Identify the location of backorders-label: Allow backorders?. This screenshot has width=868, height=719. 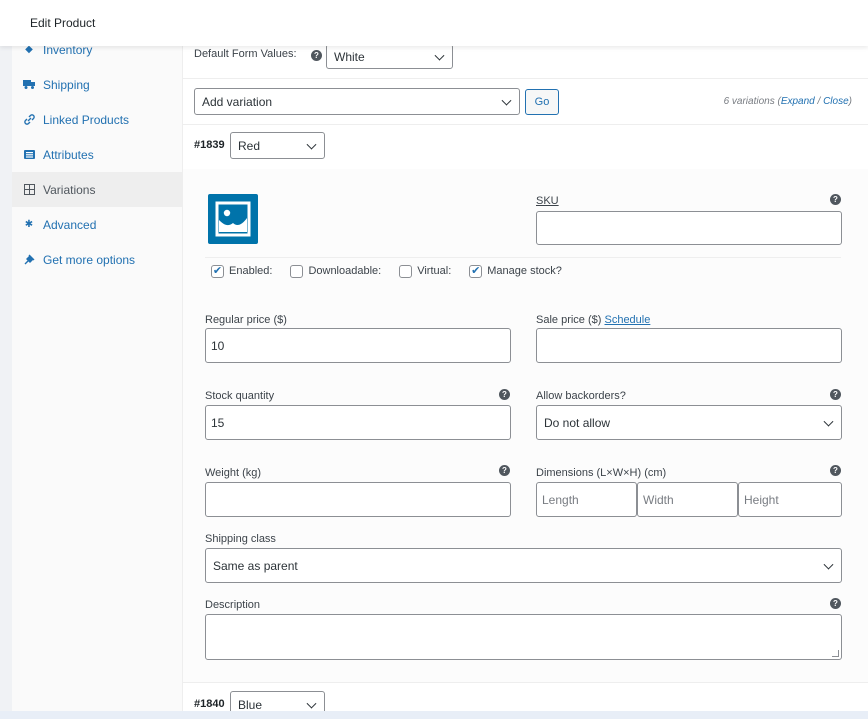
(581, 396).